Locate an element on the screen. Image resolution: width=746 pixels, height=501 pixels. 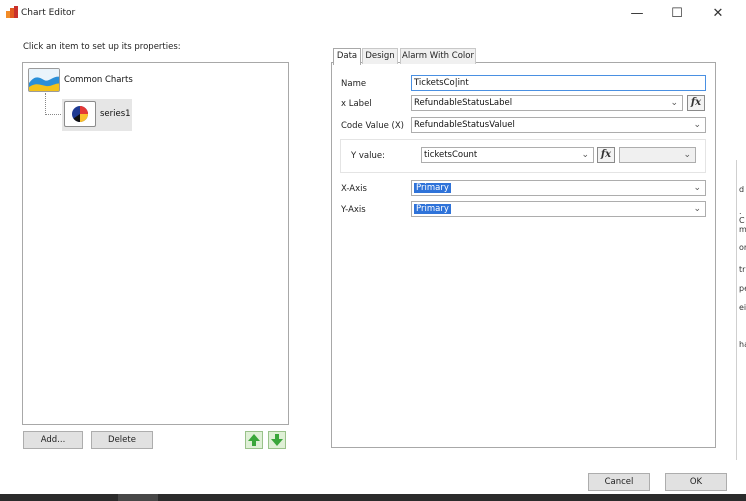
y-axis-label: Y-Axis is located at coordinates (353, 210).